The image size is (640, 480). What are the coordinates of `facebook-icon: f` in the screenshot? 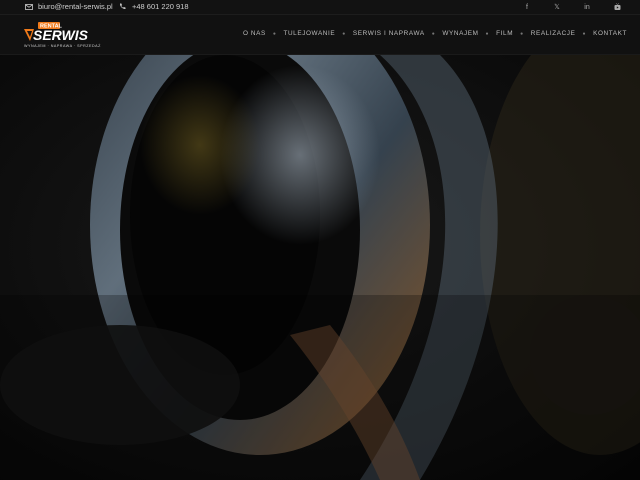 It's located at (527, 7).